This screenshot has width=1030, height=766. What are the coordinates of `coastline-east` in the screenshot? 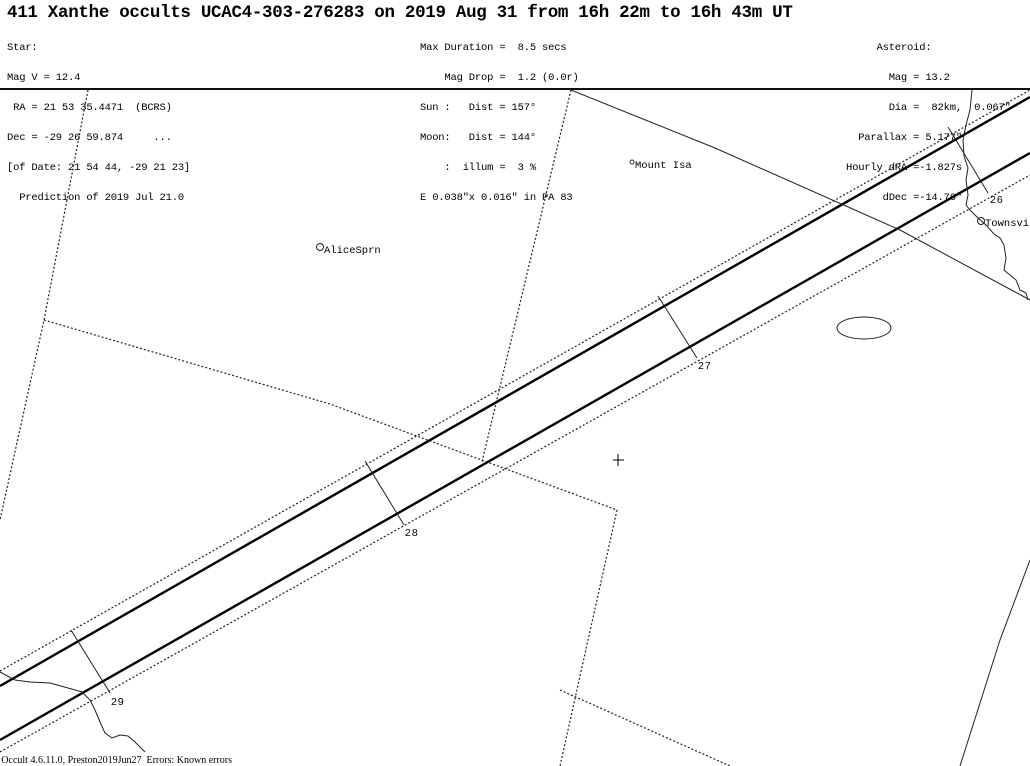 It's located at (994, 662).